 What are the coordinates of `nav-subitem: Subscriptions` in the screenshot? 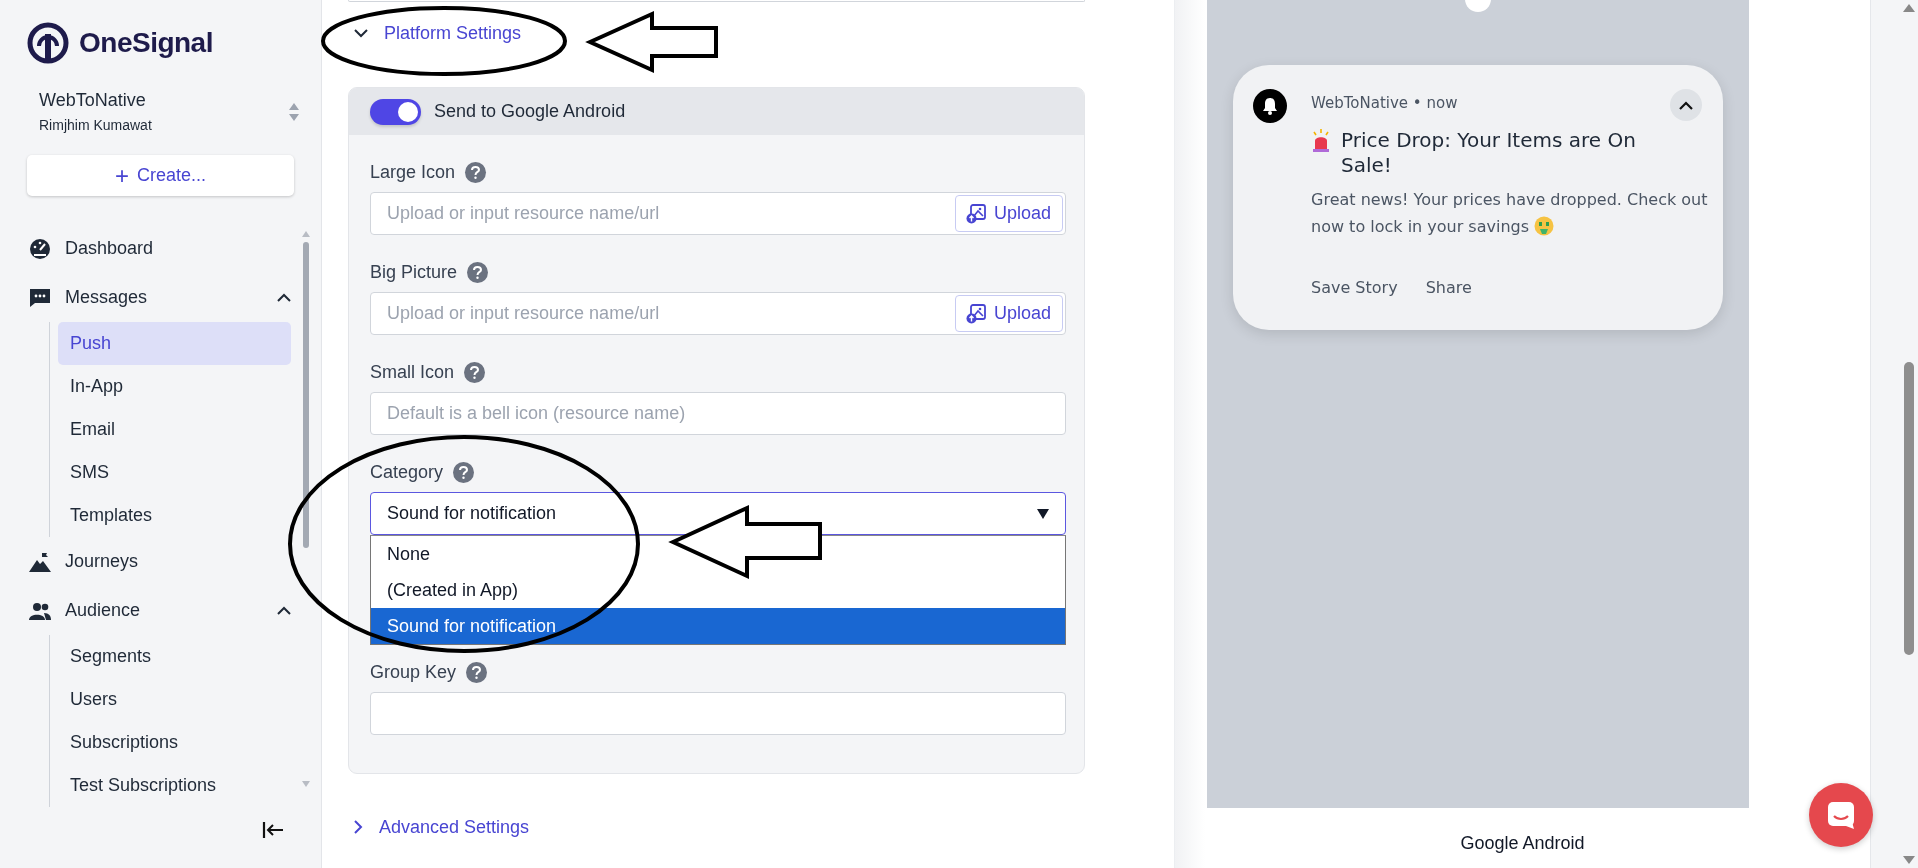 It's located at (174, 742).